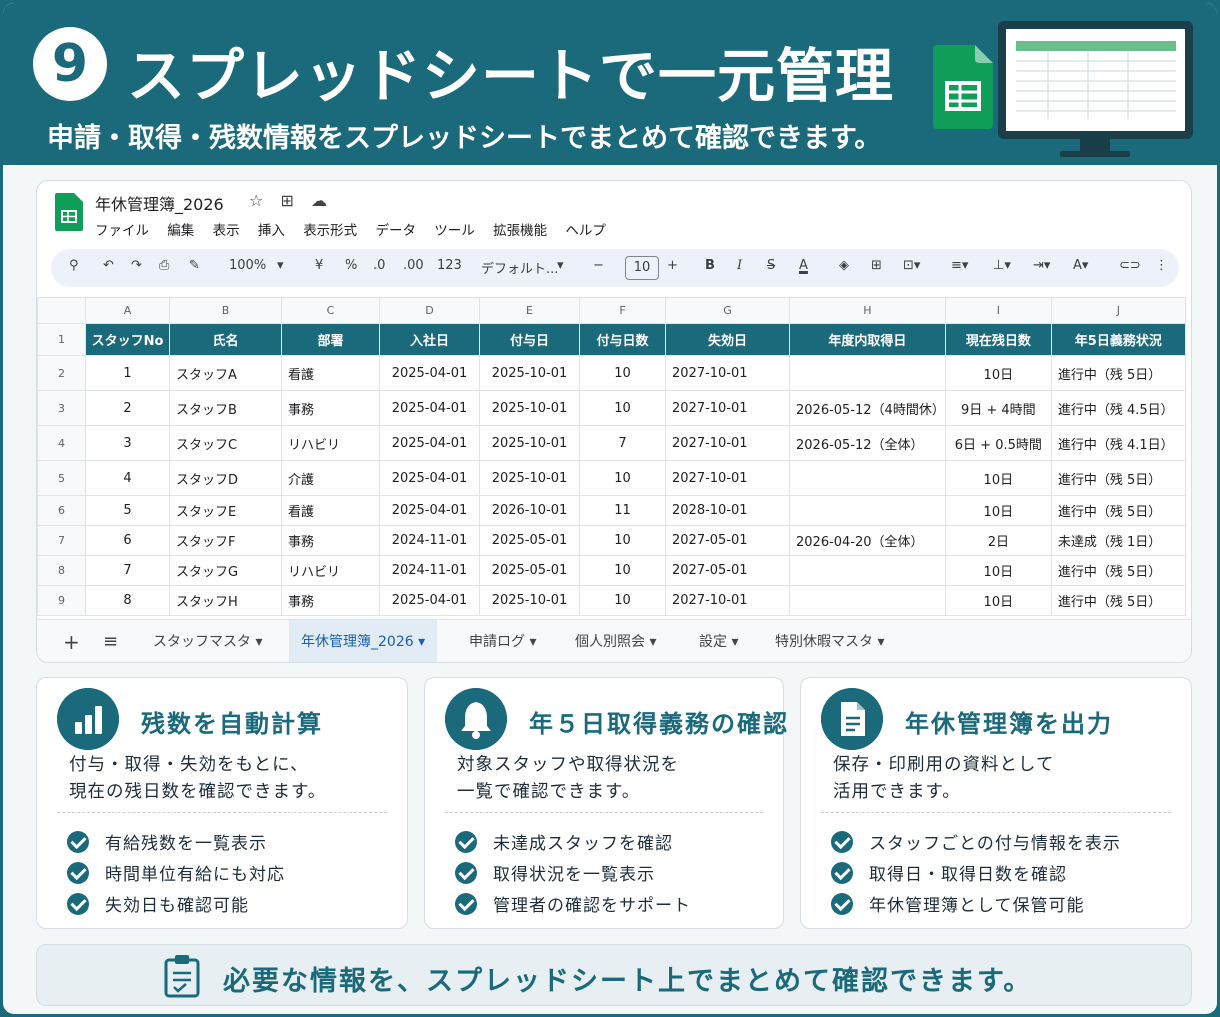  I want to click on font-size-decrease-button: −, so click(598, 265).